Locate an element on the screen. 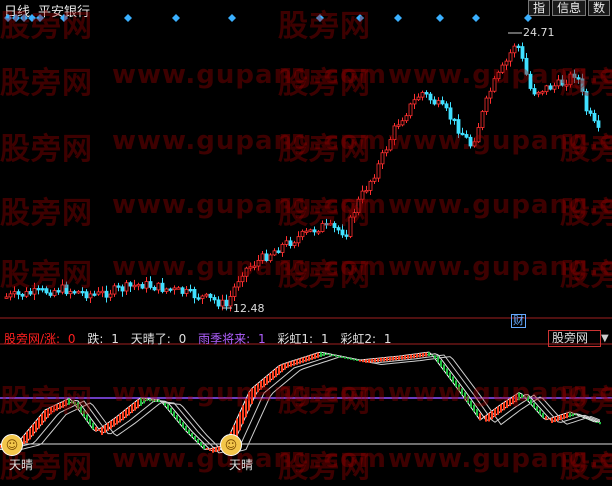 The width and height of the screenshot is (612, 486). indicator-select: 股旁网 is located at coordinates (574, 338).